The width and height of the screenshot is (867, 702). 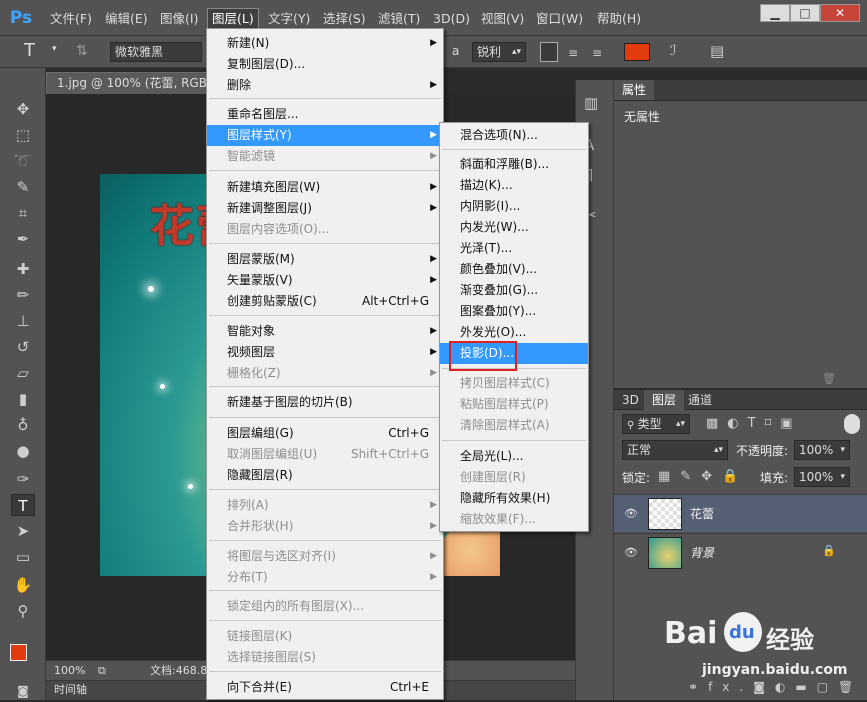 I want to click on tab-channels: 通道, so click(x=700, y=400).